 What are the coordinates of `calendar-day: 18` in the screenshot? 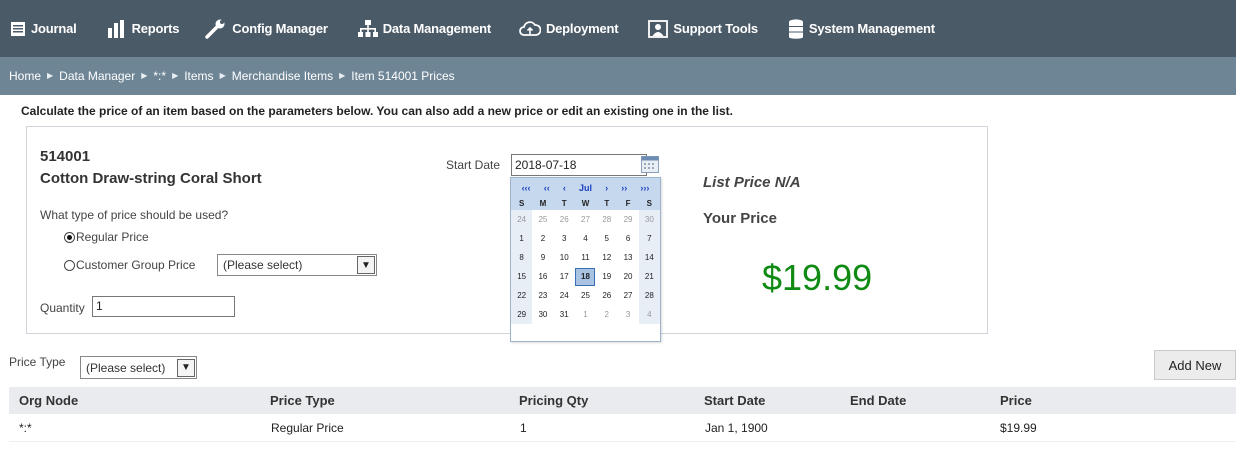 It's located at (585, 276).